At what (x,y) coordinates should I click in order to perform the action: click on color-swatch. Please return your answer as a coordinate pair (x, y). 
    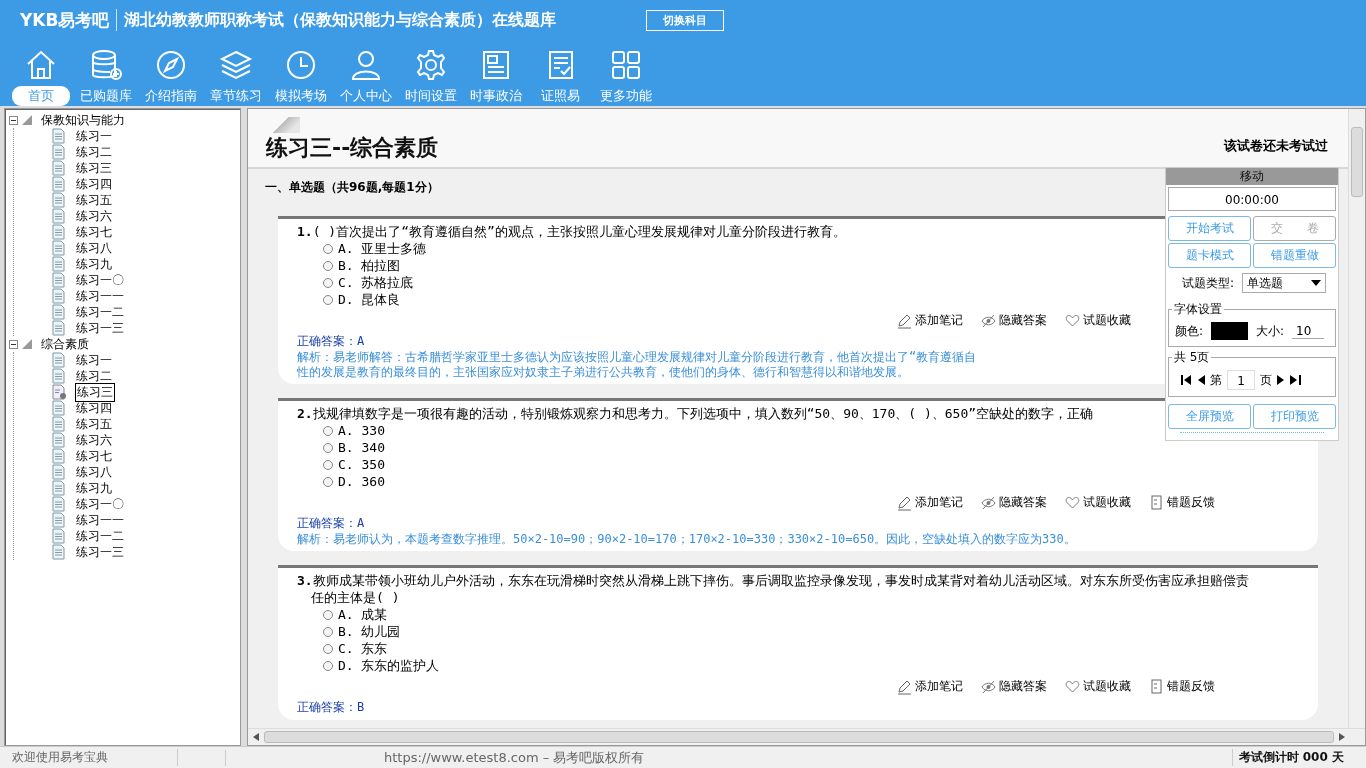
    Looking at the image, I should click on (1230, 331).